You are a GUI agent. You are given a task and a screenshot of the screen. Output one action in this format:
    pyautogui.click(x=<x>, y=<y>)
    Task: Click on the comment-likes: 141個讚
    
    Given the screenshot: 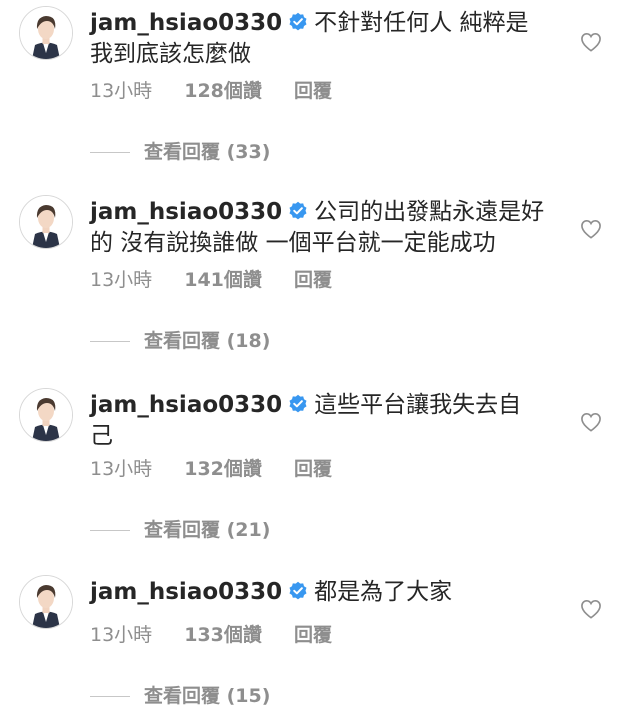 What is the action you would take?
    pyautogui.click(x=223, y=278)
    